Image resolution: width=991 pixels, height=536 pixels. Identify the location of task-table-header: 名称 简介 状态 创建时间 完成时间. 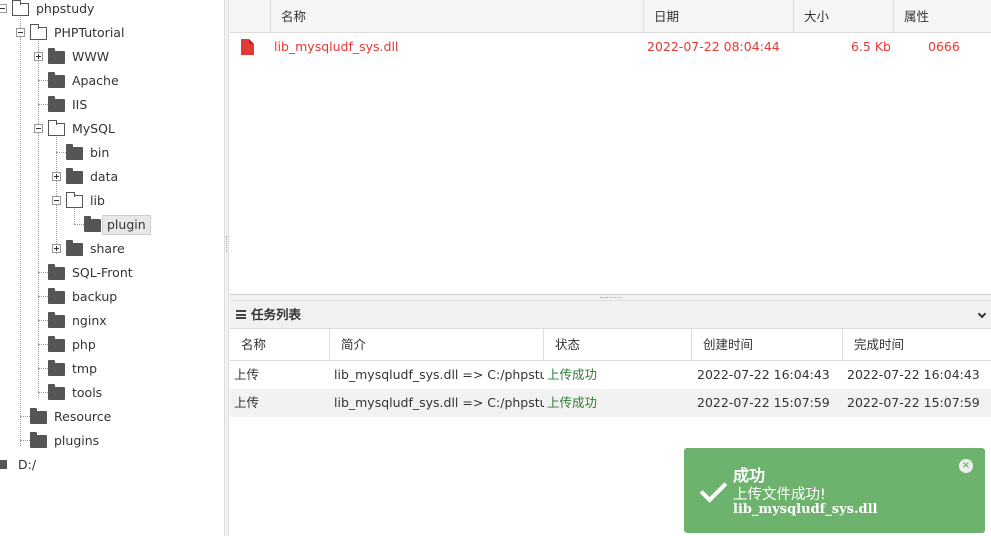
(610, 345).